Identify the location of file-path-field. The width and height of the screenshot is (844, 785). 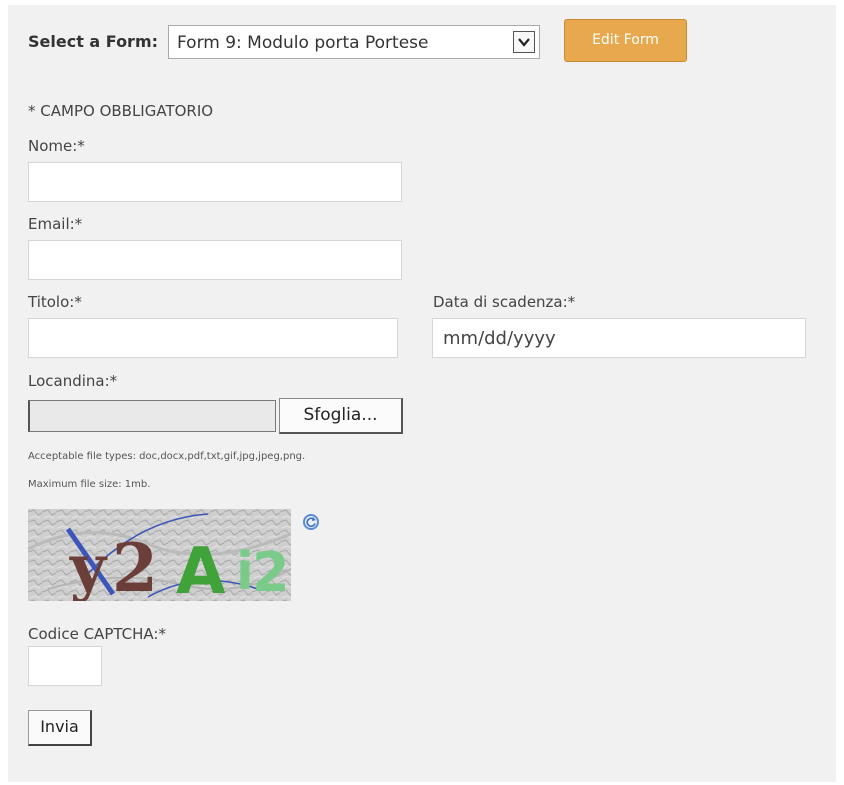
(152, 416).